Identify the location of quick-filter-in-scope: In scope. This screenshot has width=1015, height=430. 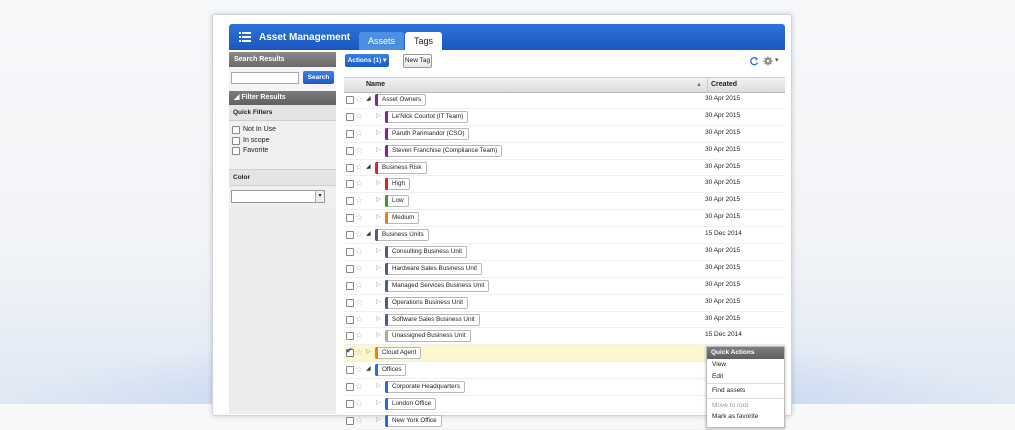
(282, 141).